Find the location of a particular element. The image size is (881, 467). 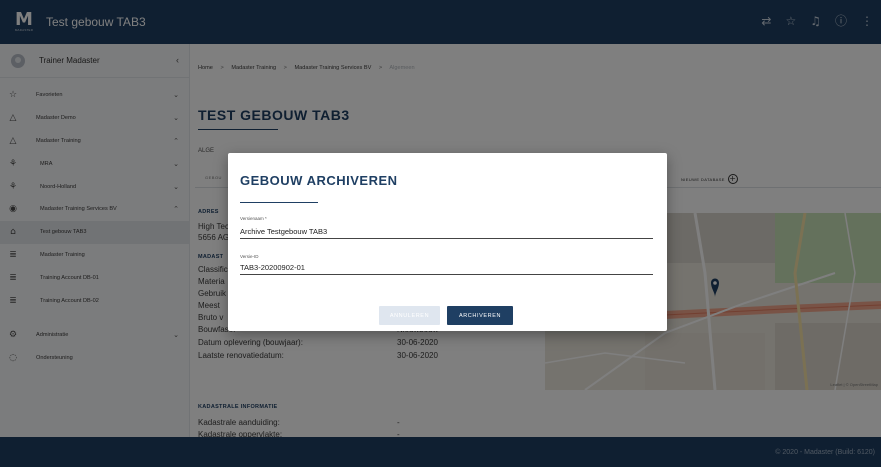

cancel-button: ANNULEREN is located at coordinates (409, 315).